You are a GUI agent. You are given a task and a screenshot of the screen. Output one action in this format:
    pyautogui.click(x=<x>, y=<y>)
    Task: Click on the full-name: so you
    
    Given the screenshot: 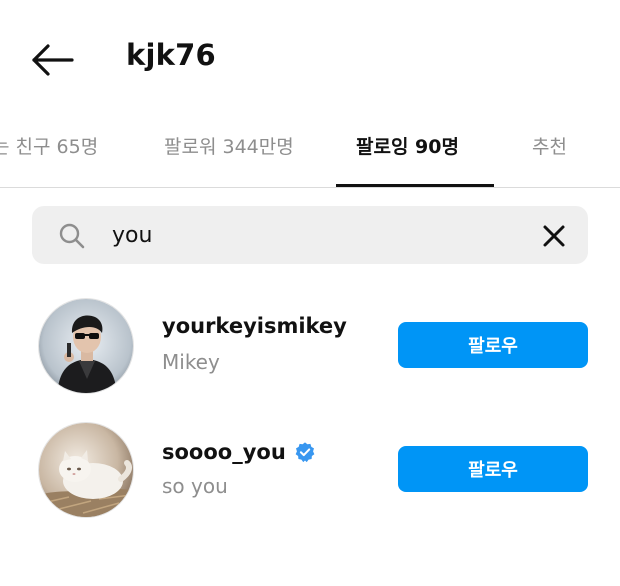 What is the action you would take?
    pyautogui.click(x=195, y=486)
    